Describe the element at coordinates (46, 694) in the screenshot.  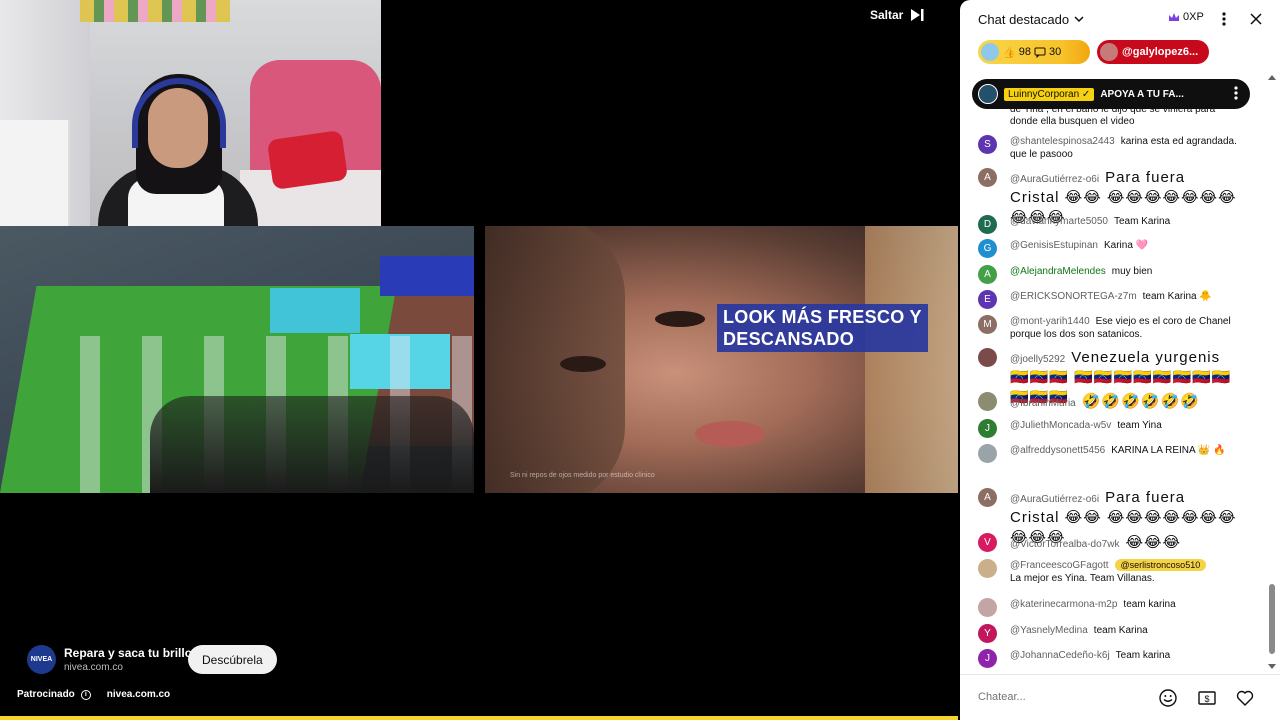
I see `sponsored-label: Patrocinado` at that location.